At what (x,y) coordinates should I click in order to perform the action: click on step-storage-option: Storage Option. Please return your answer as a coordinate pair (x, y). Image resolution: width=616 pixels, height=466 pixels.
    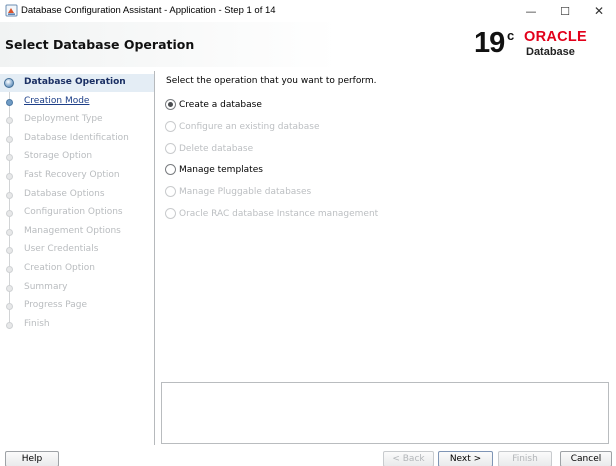
    Looking at the image, I should click on (77, 157).